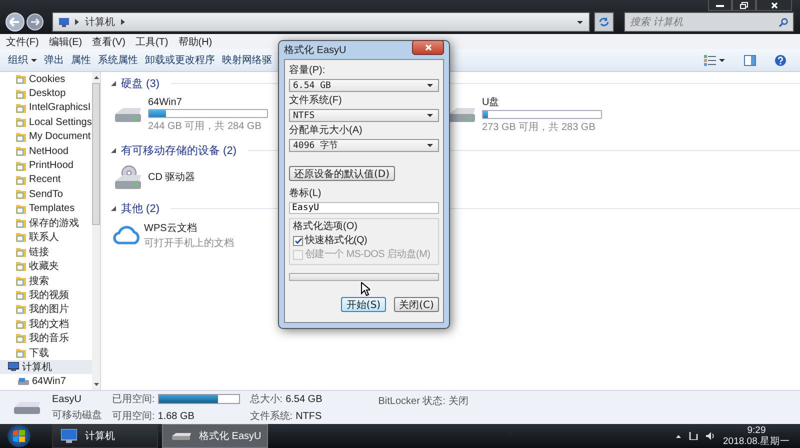 This screenshot has height=448, width=800. What do you see at coordinates (133, 416) in the screenshot?
I see `field-label: 可用空间:` at bounding box center [133, 416].